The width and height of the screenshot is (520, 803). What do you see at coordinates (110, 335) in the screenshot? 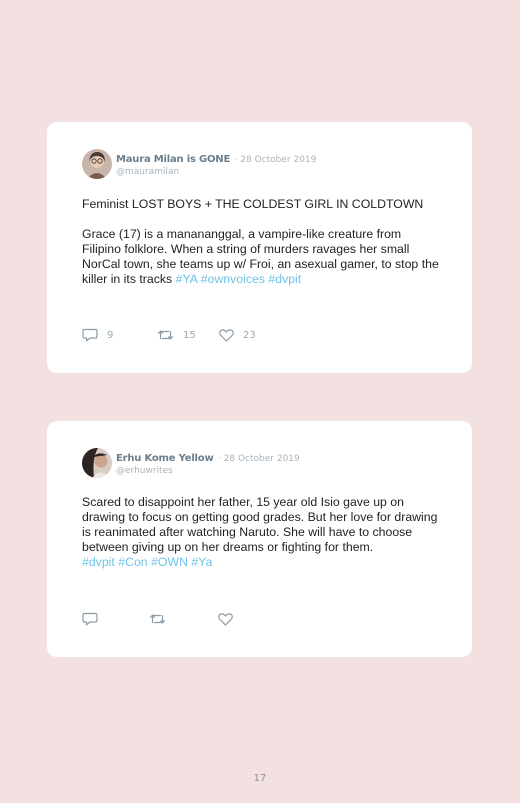
I see `reply-count: 9` at bounding box center [110, 335].